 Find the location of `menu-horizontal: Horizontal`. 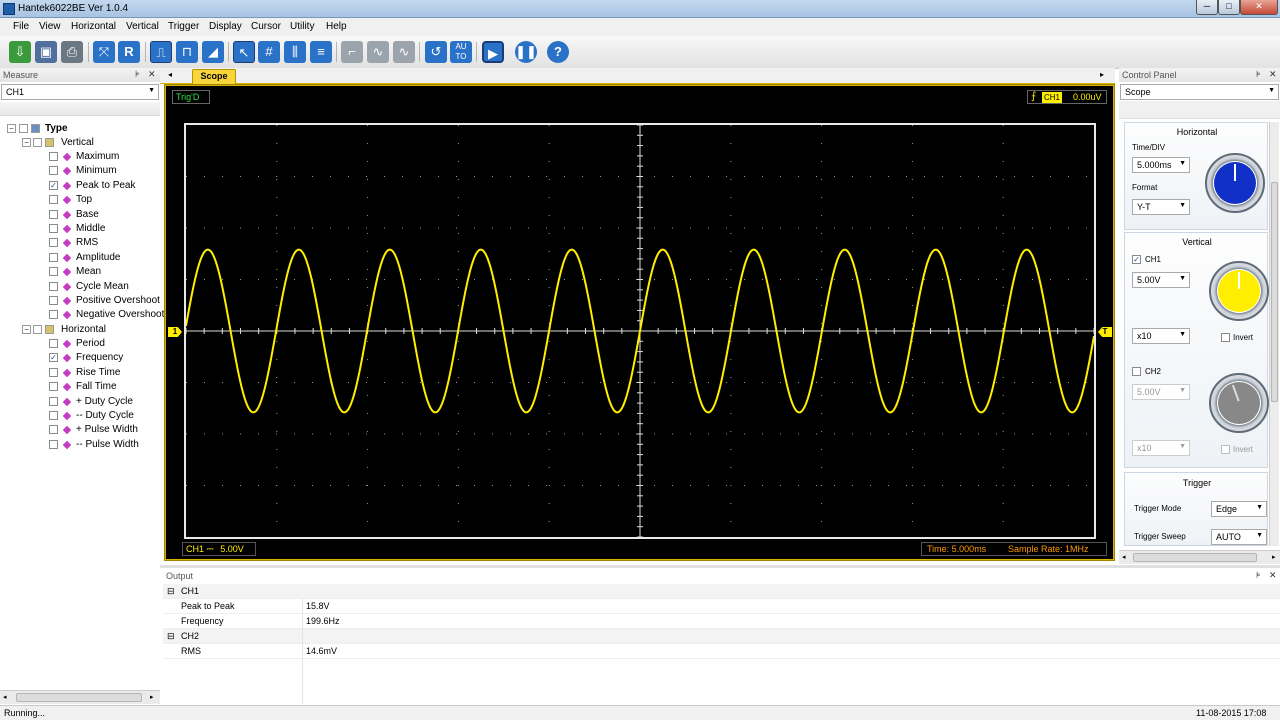

menu-horizontal: Horizontal is located at coordinates (93, 26).